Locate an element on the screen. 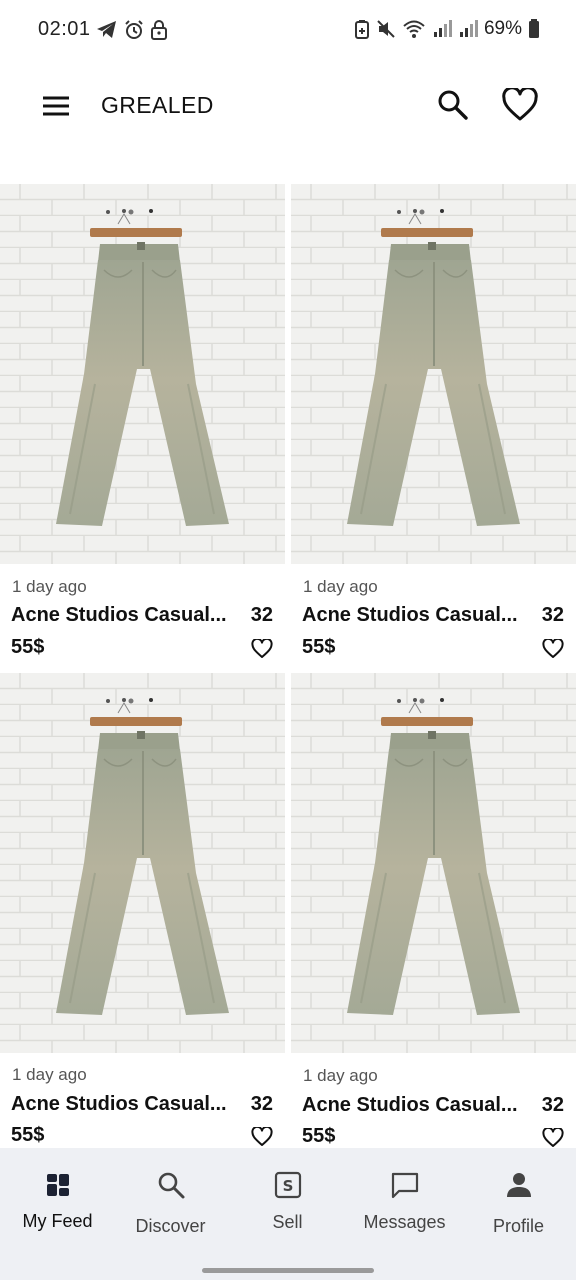  status-left-icons is located at coordinates (132, 30).